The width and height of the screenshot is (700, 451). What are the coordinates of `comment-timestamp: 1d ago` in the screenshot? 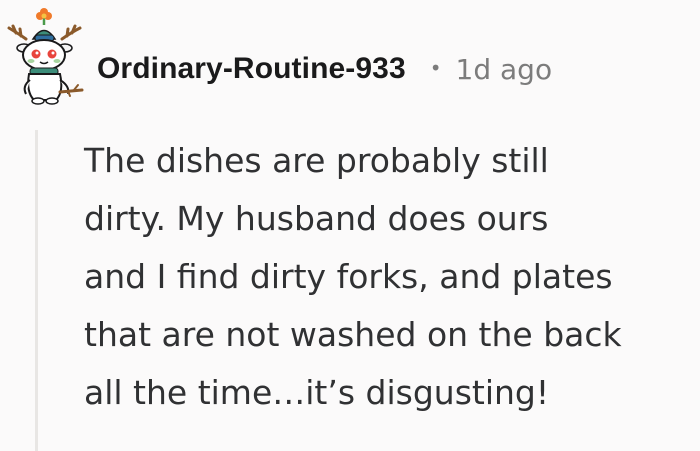 It's located at (504, 69).